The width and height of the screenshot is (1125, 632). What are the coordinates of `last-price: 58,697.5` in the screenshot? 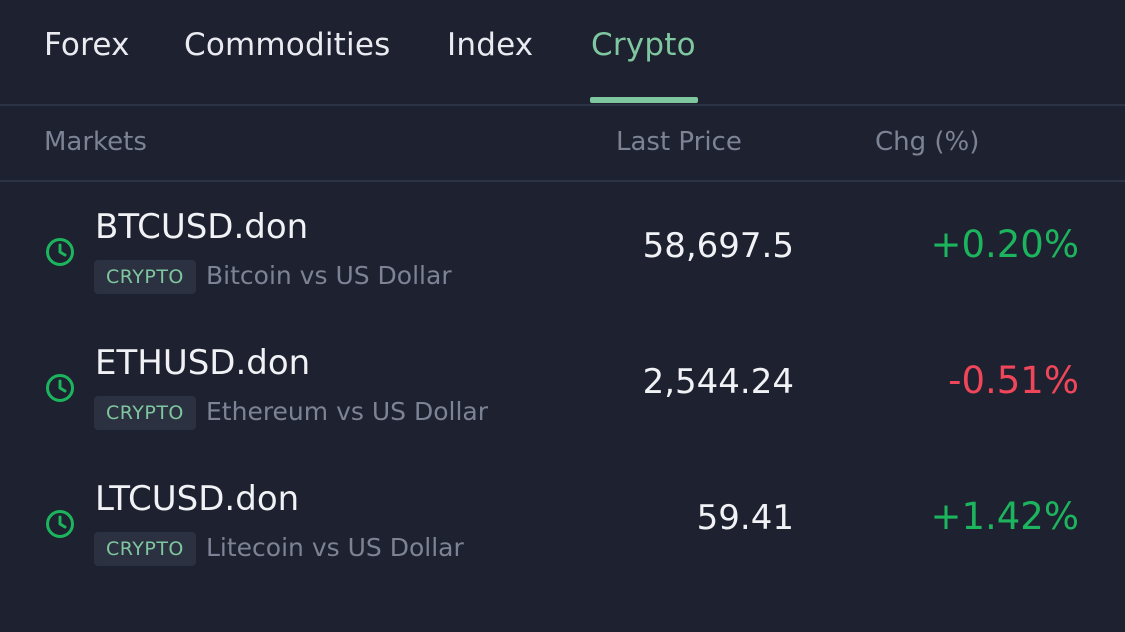 It's located at (718, 246).